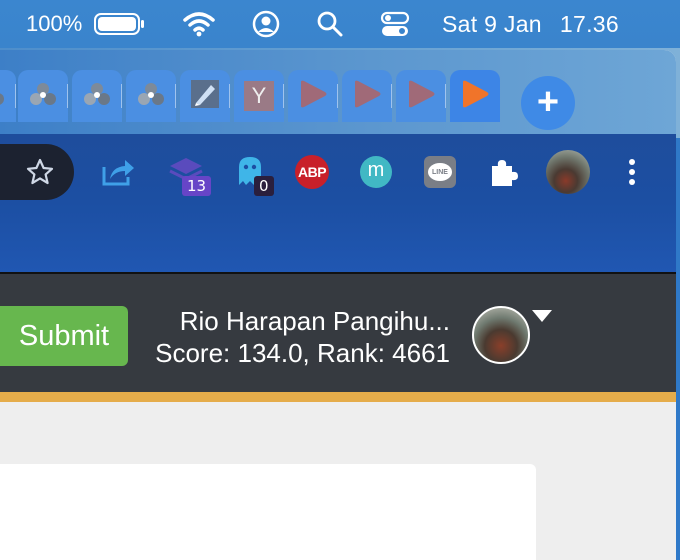 The height and width of the screenshot is (560, 680). I want to click on header-divider, so click(338, 397).